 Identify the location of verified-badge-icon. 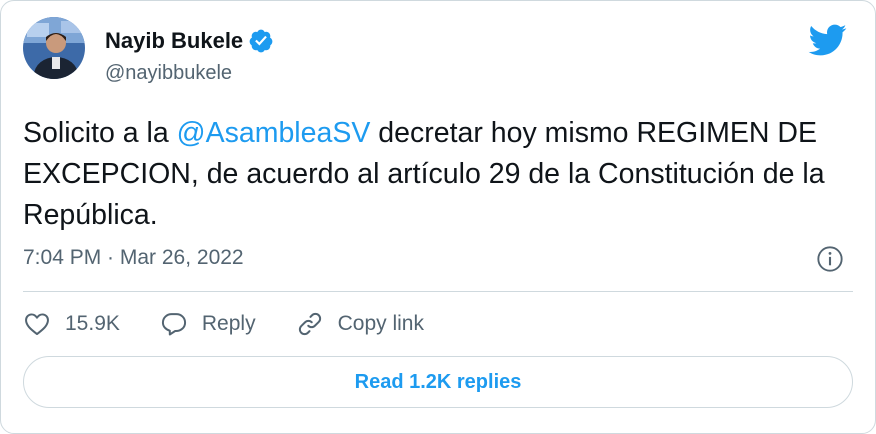
(261, 41).